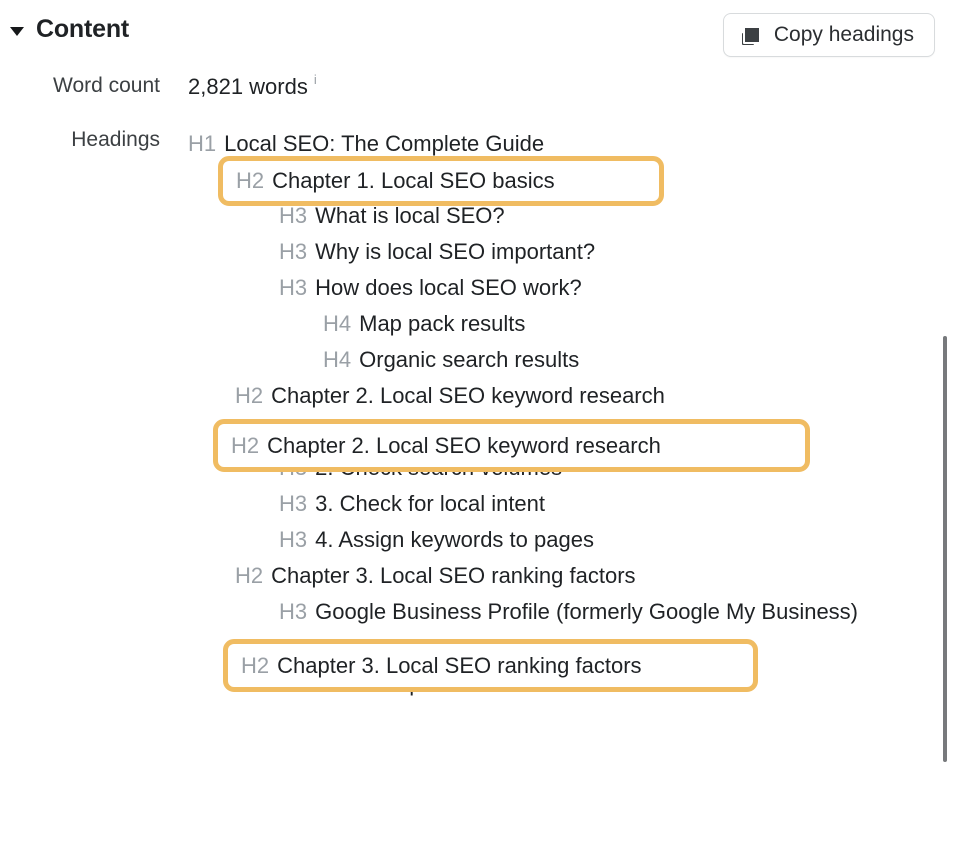  What do you see at coordinates (603, 504) in the screenshot?
I see `heading-item: H3 3. Check for local intent` at bounding box center [603, 504].